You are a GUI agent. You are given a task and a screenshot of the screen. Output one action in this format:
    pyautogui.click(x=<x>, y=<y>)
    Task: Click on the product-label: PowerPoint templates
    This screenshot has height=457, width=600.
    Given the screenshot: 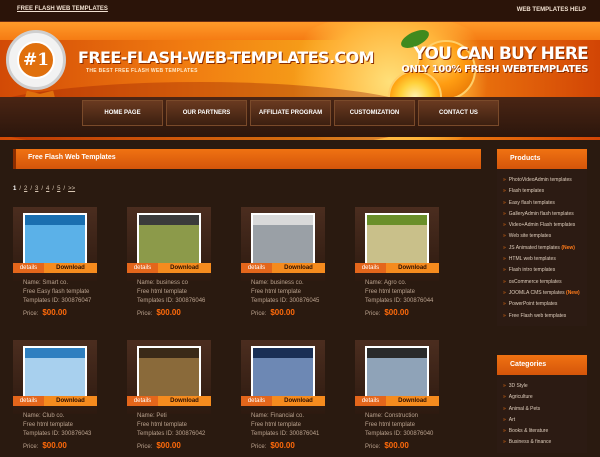 What is the action you would take?
    pyautogui.click(x=533, y=304)
    